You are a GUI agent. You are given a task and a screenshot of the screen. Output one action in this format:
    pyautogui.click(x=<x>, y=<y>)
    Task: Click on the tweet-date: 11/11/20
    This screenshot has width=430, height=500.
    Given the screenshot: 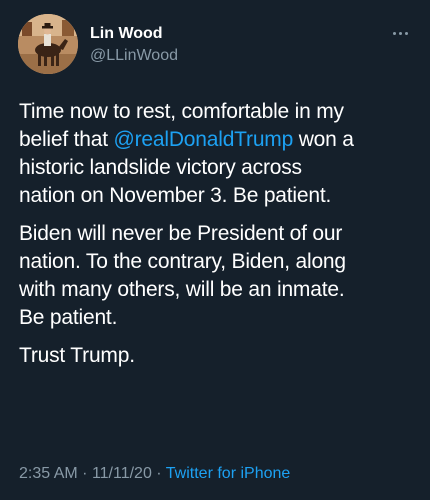 What is the action you would take?
    pyautogui.click(x=122, y=473)
    